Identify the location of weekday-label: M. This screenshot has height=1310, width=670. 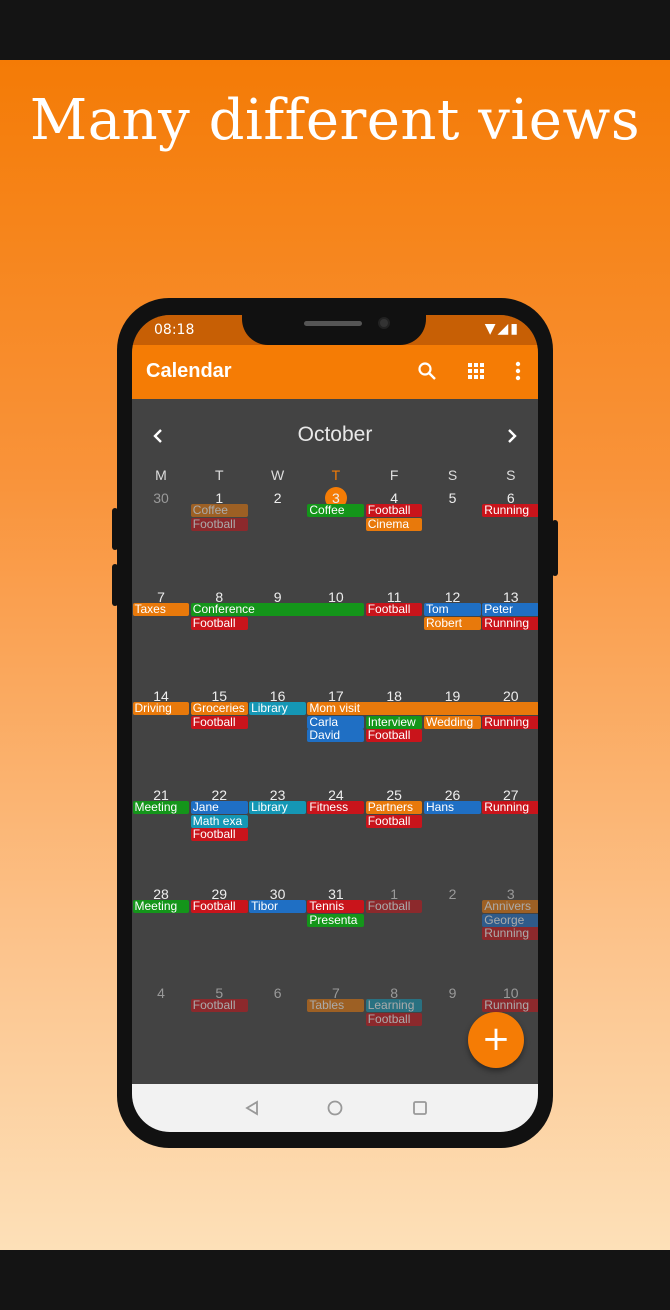
(161, 475).